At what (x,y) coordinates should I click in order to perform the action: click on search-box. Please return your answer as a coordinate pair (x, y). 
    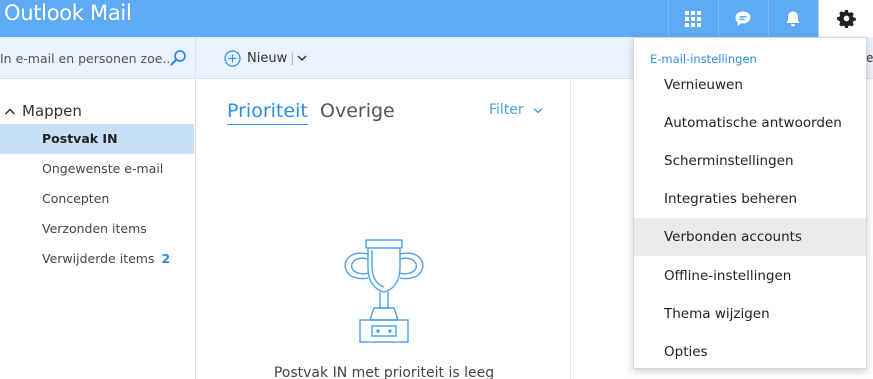
    Looking at the image, I should click on (98, 58).